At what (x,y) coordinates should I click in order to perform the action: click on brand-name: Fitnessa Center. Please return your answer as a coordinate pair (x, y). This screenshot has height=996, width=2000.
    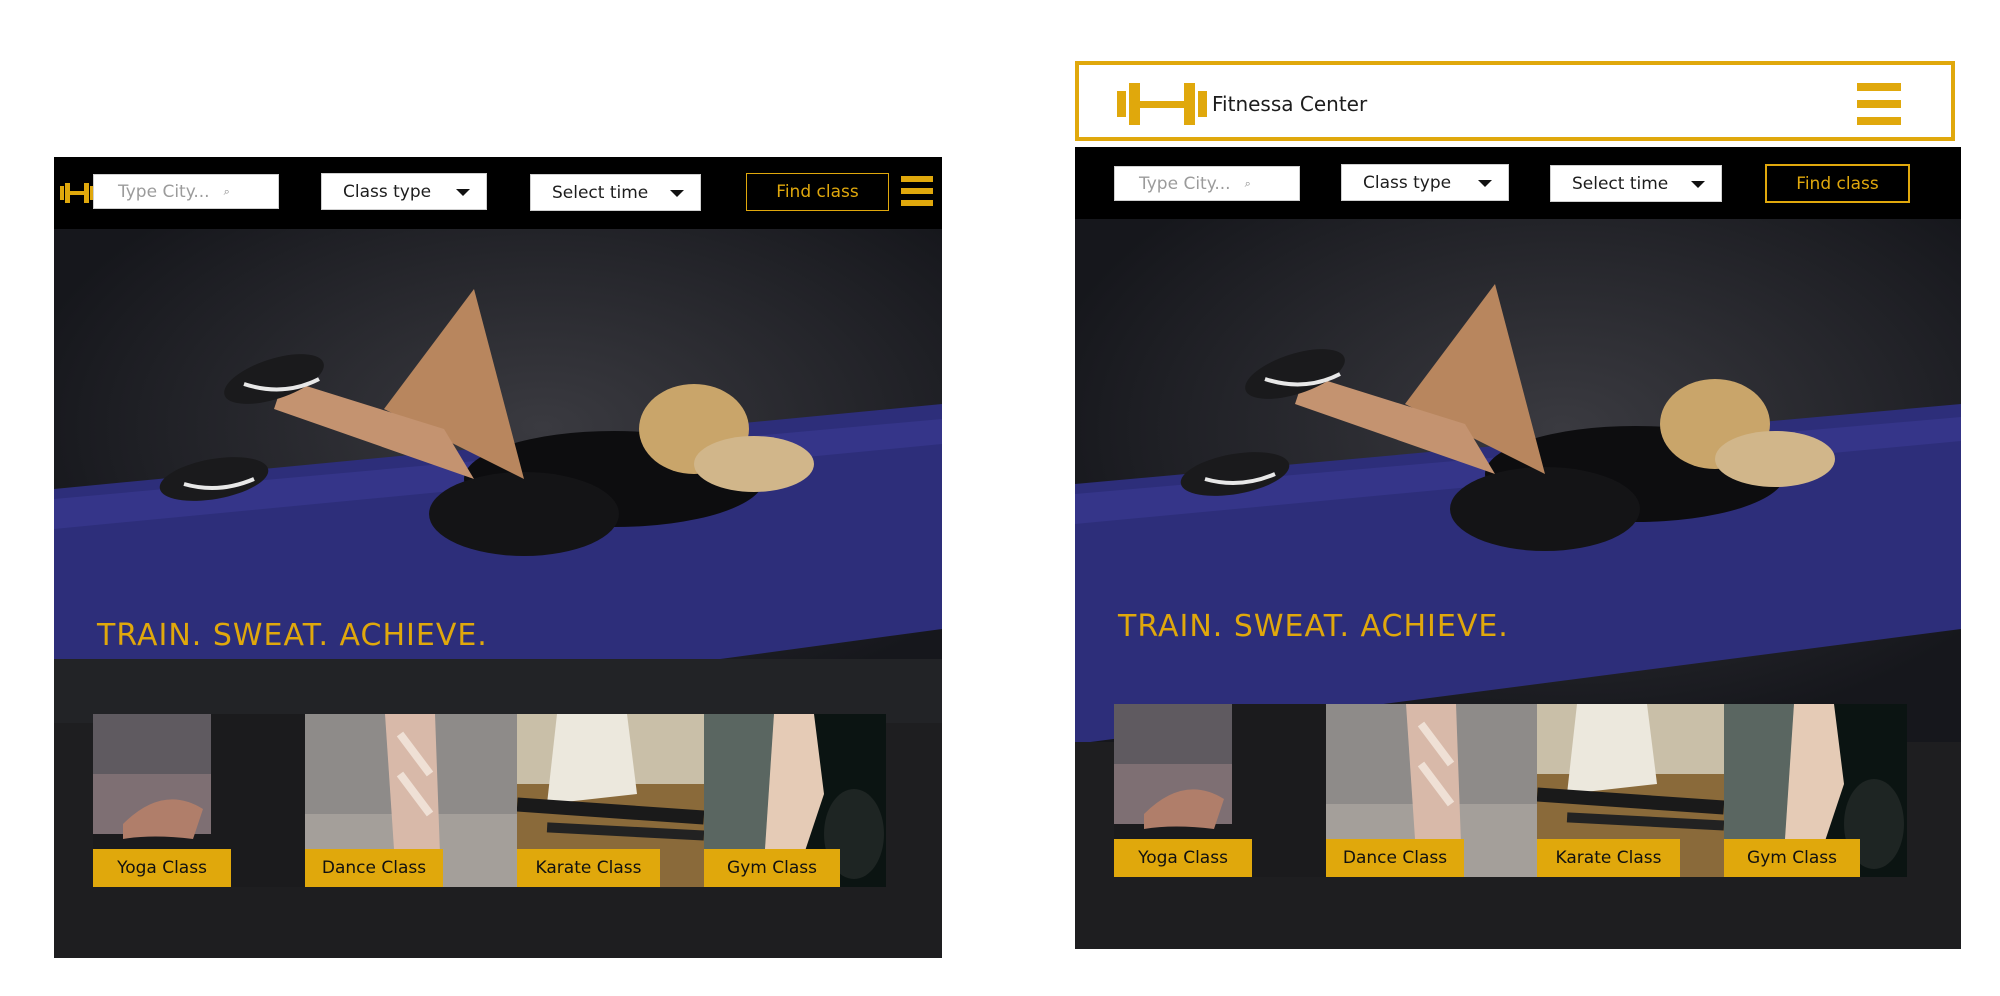
    Looking at the image, I should click on (1290, 104).